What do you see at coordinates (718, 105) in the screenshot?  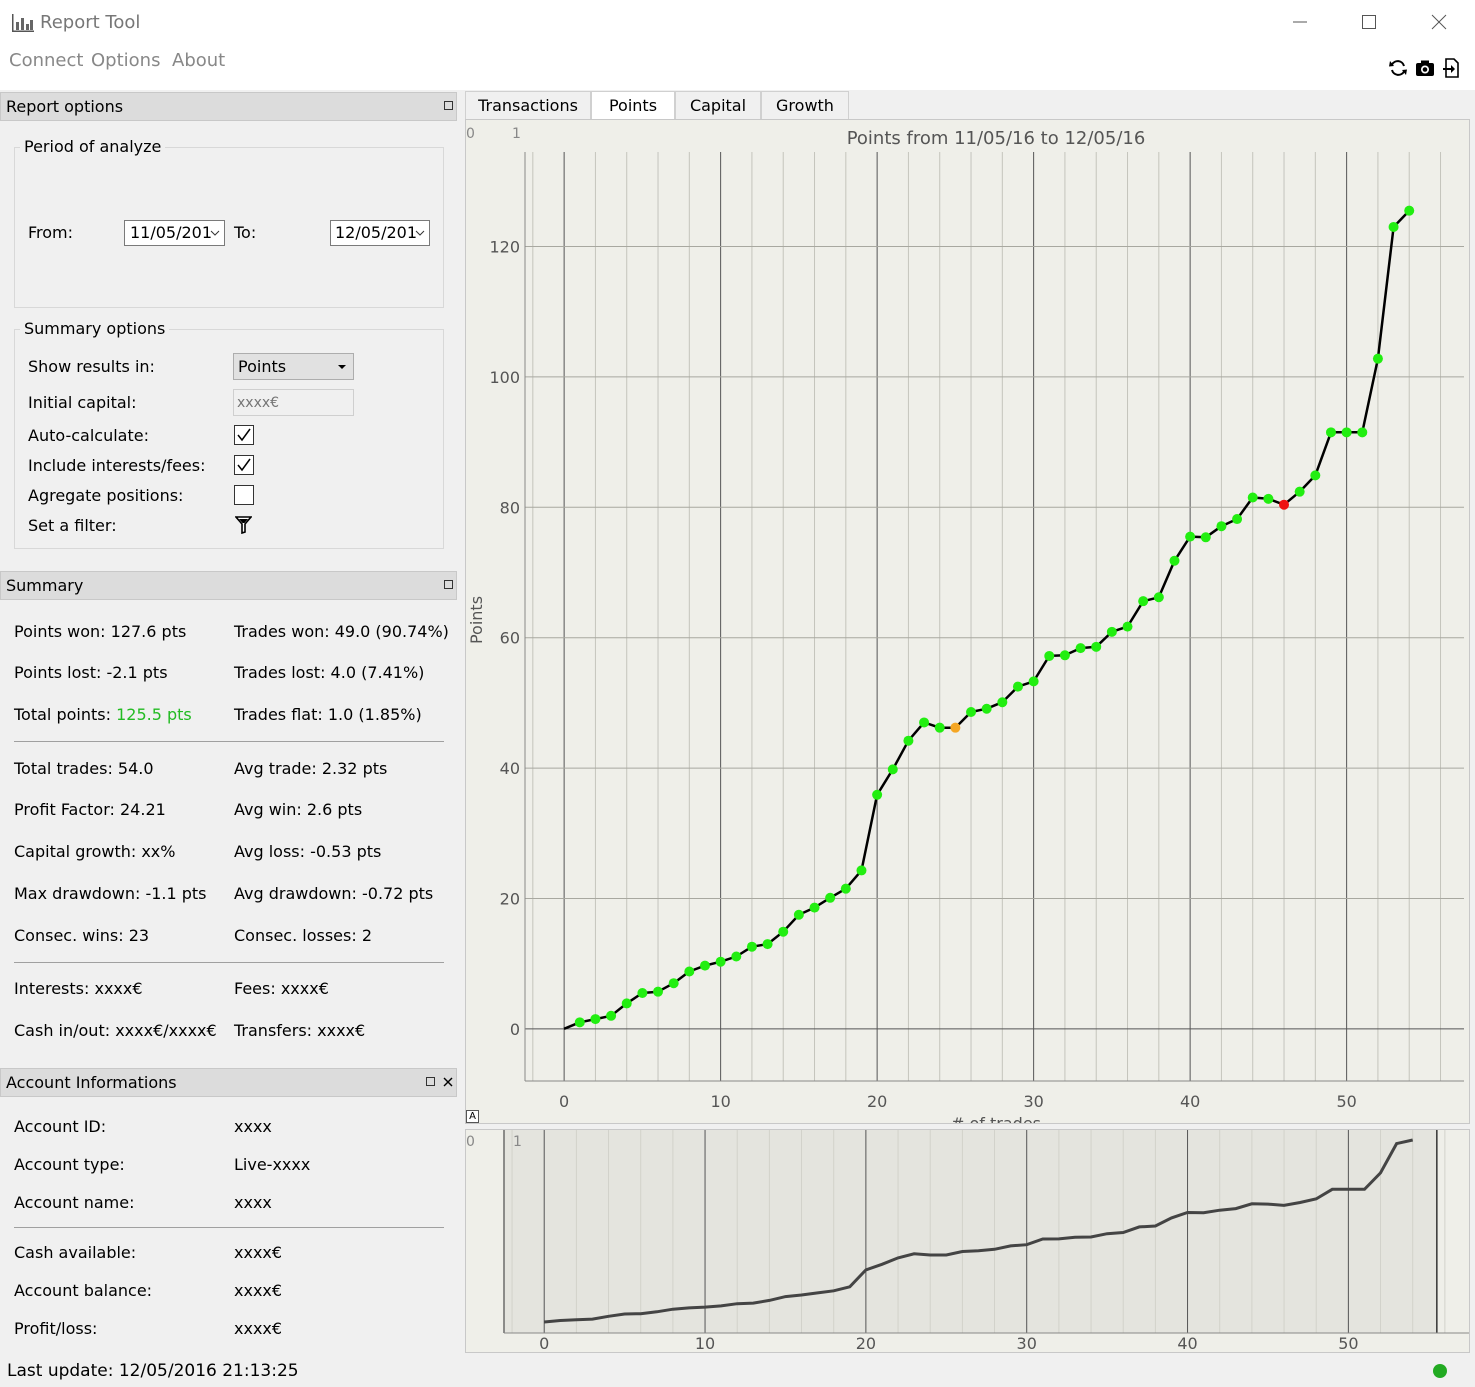 I see `tab-capital: Capital` at bounding box center [718, 105].